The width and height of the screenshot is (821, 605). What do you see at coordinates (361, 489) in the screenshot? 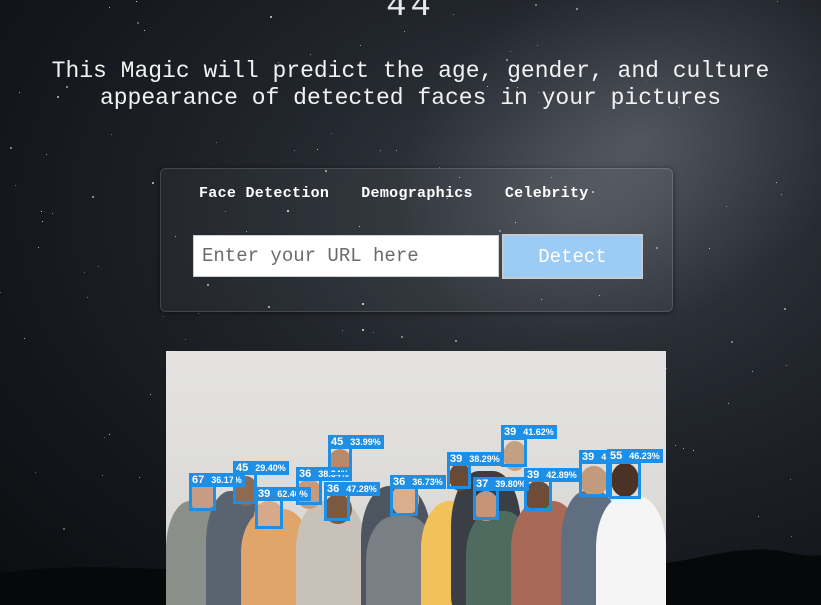
I see `confidence-label: 47.28%` at bounding box center [361, 489].